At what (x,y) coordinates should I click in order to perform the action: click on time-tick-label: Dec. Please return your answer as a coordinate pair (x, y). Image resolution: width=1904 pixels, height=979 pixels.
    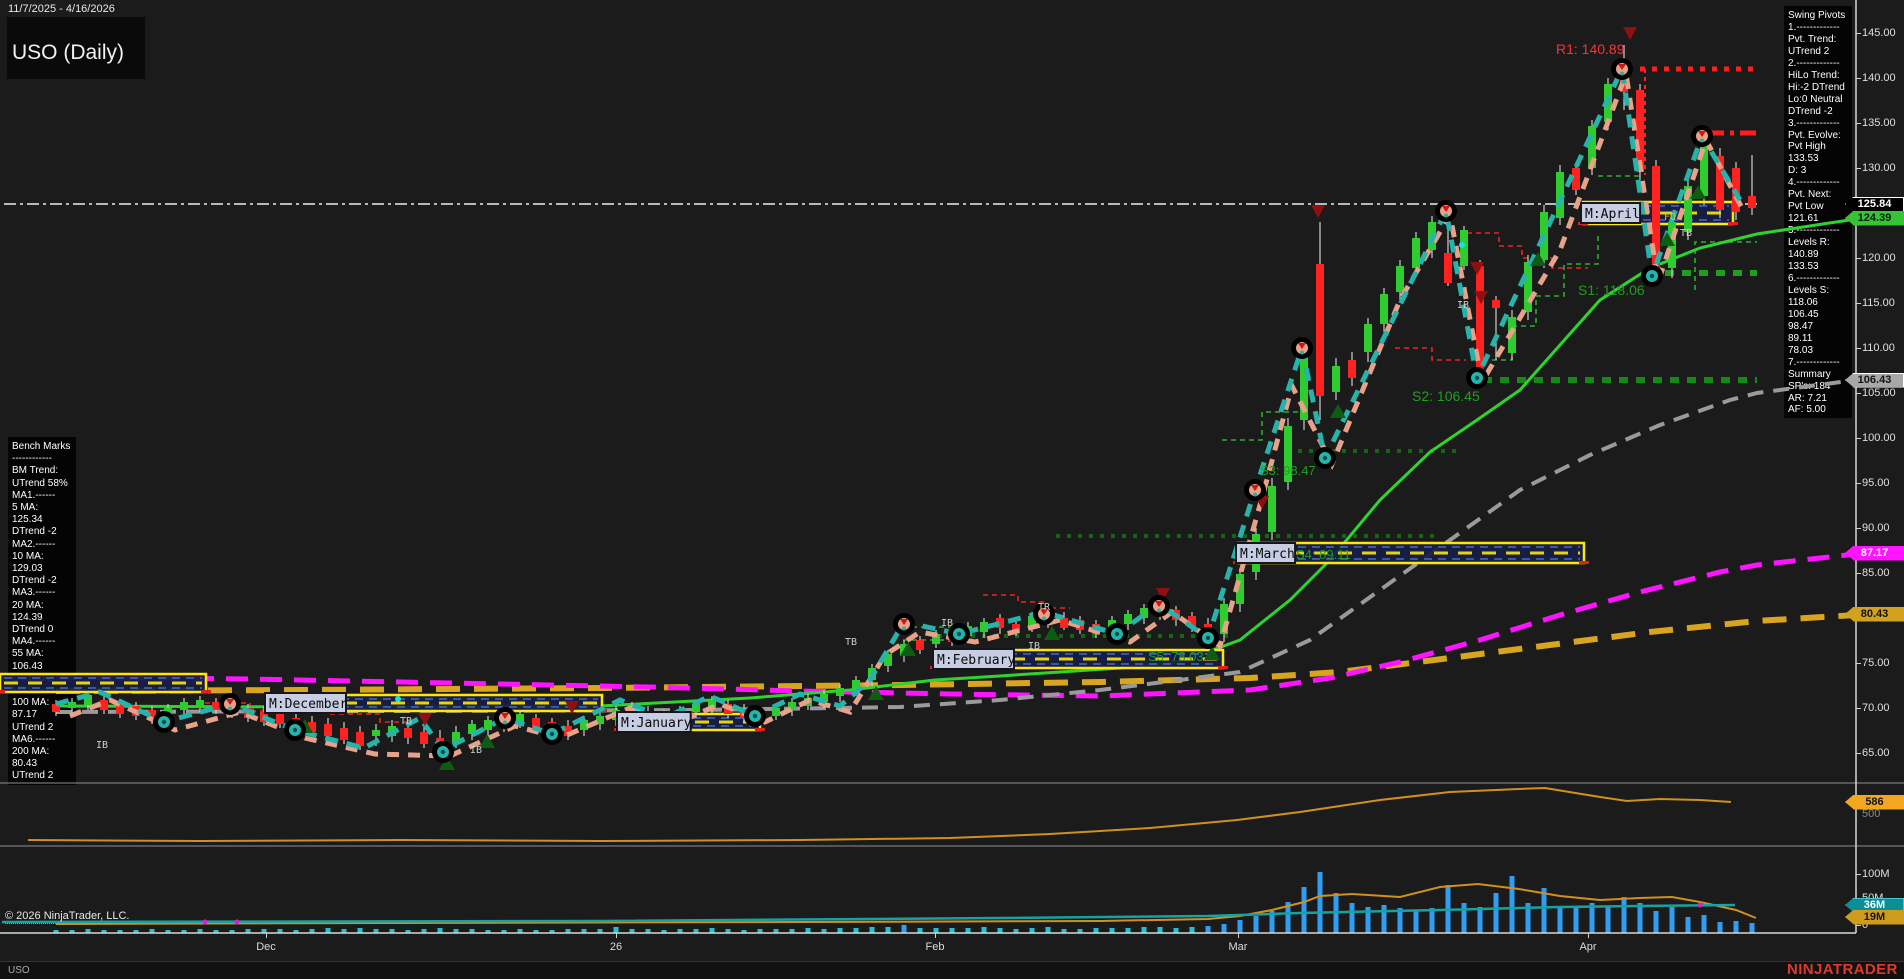
    Looking at the image, I should click on (266, 947).